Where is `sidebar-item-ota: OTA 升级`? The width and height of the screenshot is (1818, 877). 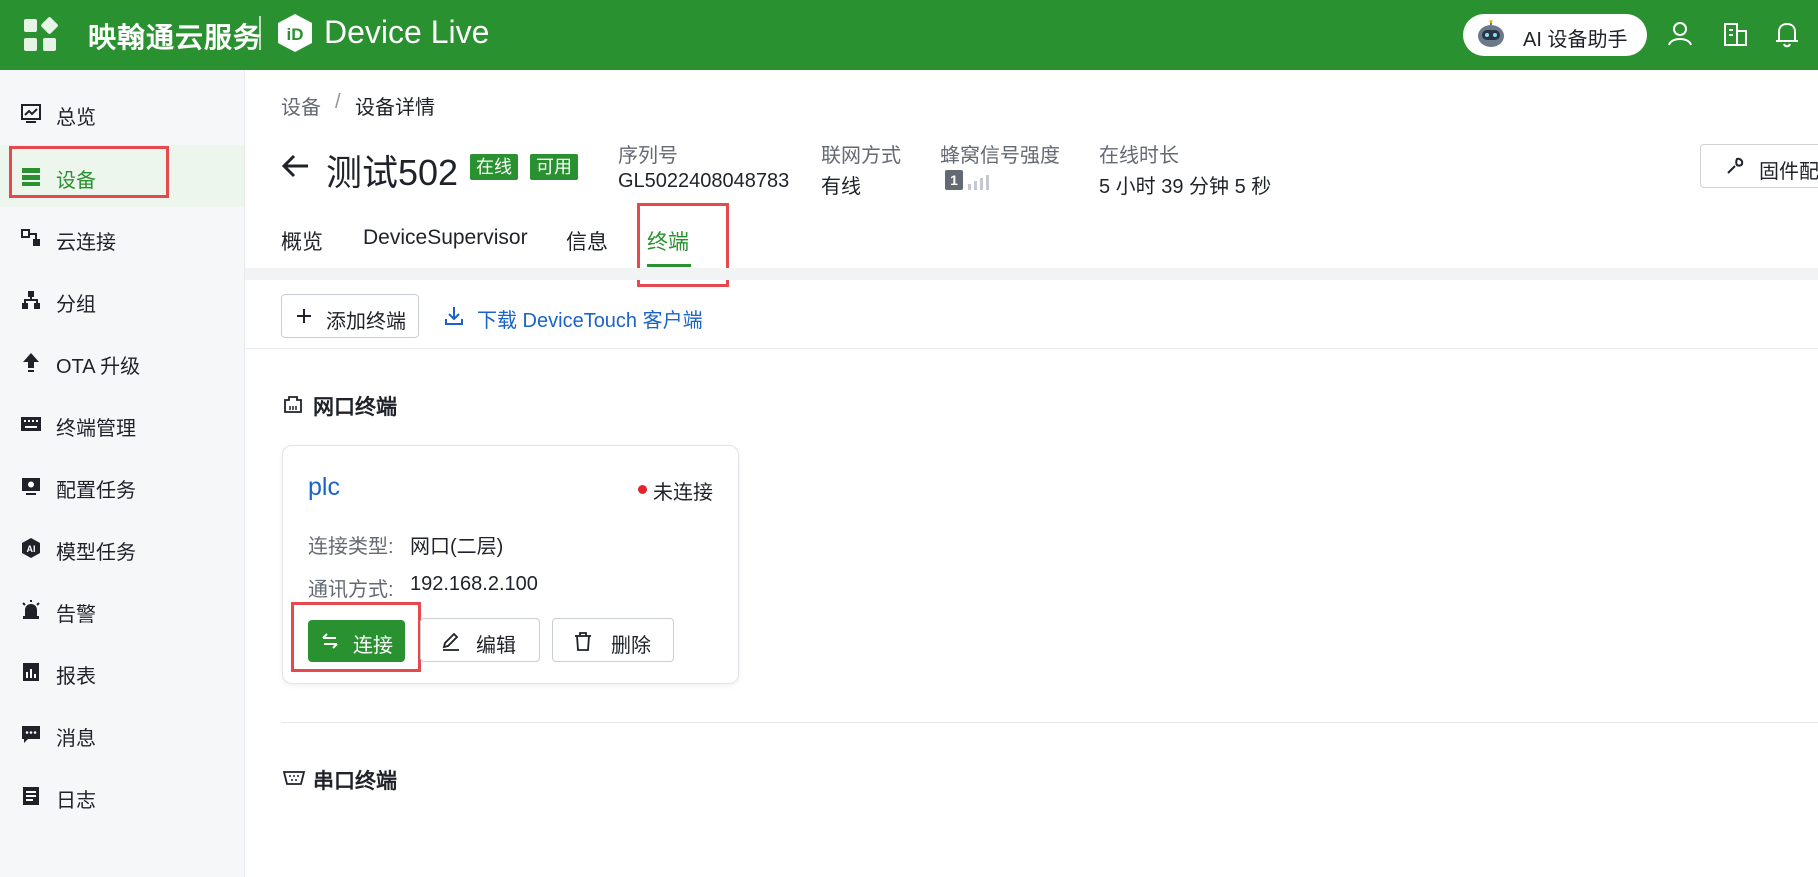
sidebar-item-ota: OTA 升级 is located at coordinates (122, 362).